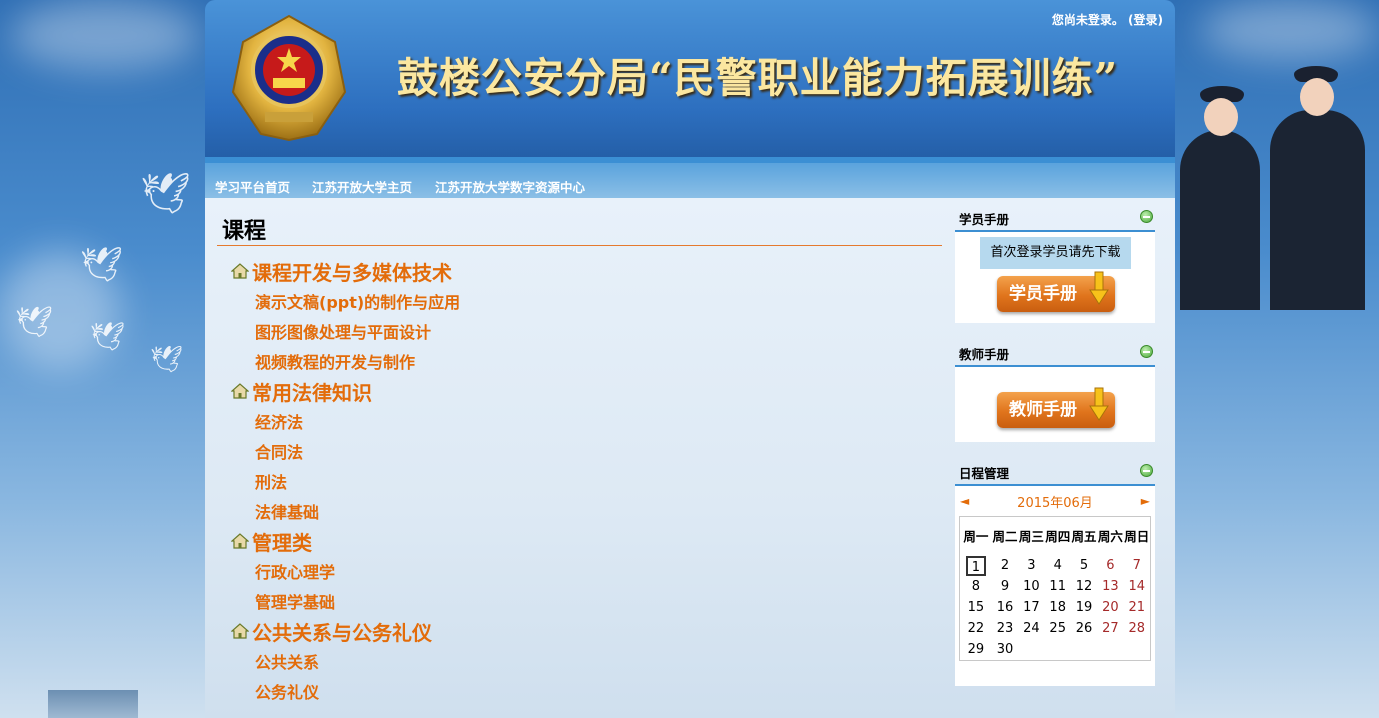  I want to click on calendar-day: 18, so click(1058, 607).